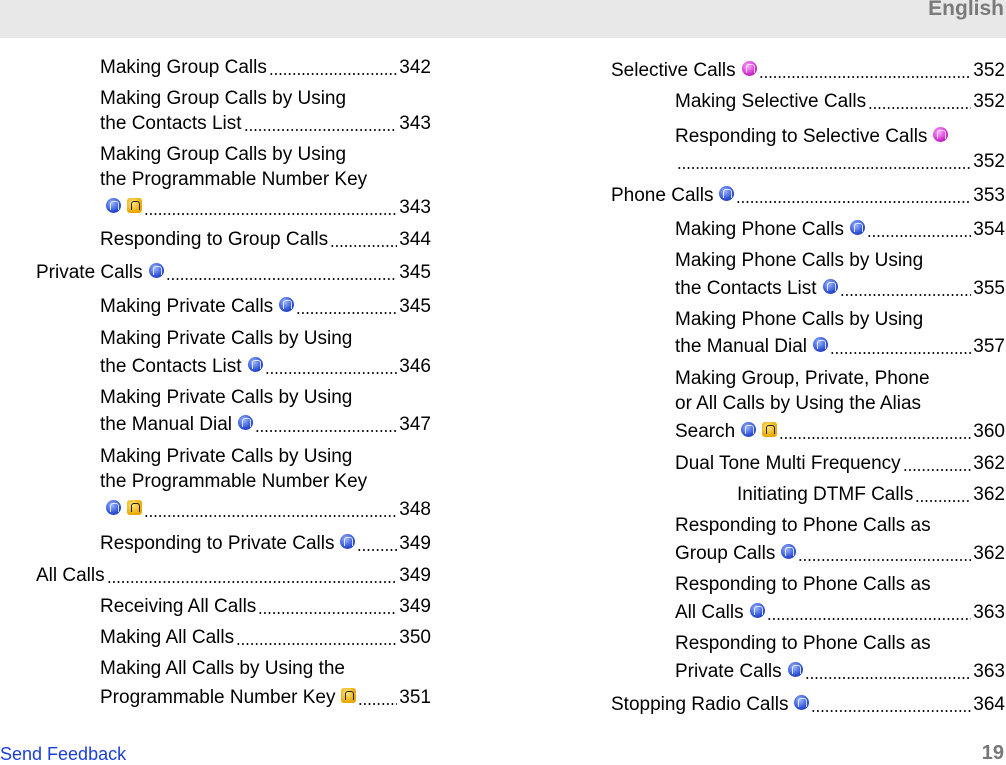 This screenshot has width=1006, height=765. What do you see at coordinates (802, 379) in the screenshot?
I see `toc-entry-title: Making Group, Private, Phone` at bounding box center [802, 379].